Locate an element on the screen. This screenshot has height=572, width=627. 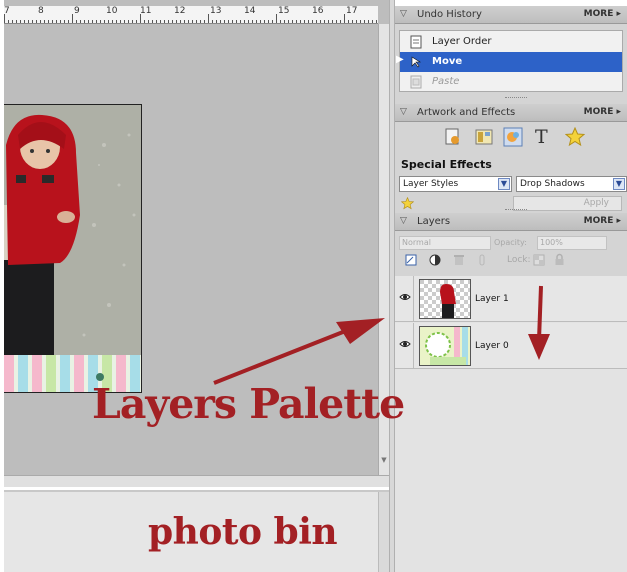
history-slider-icon: ▶ is located at coordinates (400, 59).